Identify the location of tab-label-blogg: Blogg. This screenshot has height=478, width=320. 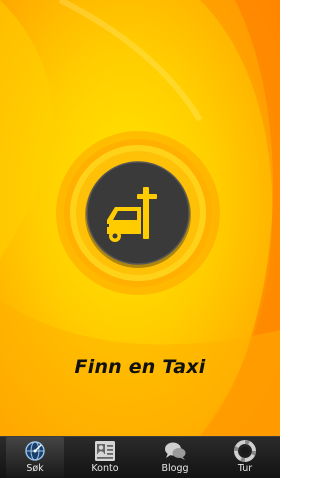
(175, 468).